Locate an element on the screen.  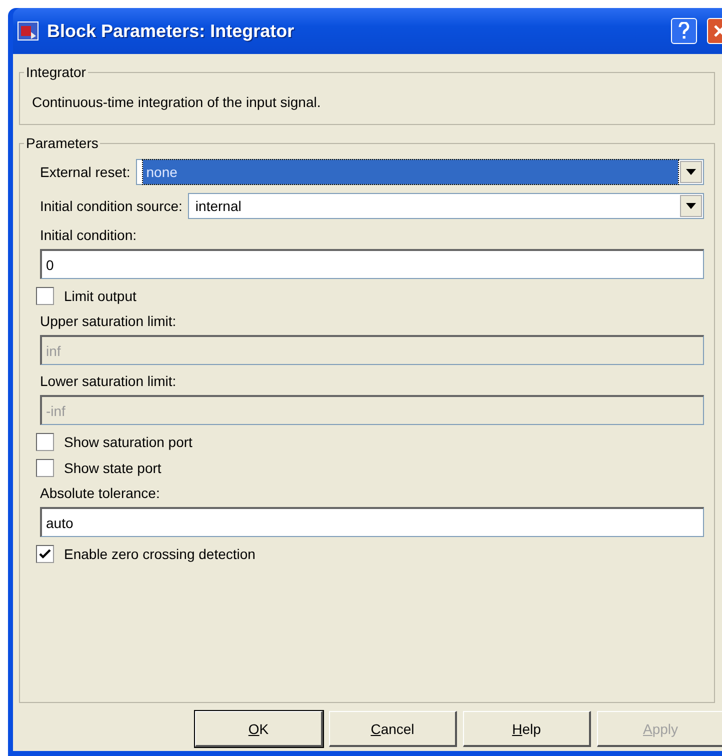
dialog-button: OK is located at coordinates (259, 729).